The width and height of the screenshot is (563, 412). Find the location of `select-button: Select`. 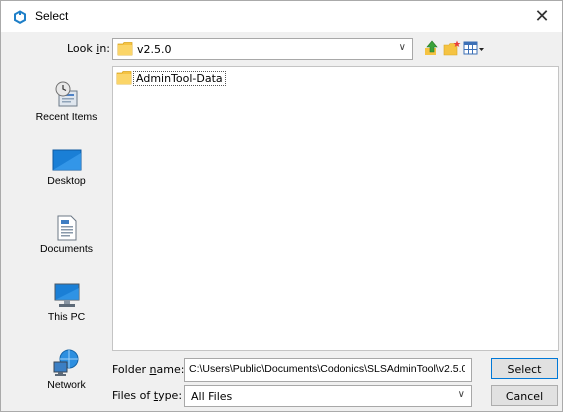

select-button: Select is located at coordinates (524, 368).